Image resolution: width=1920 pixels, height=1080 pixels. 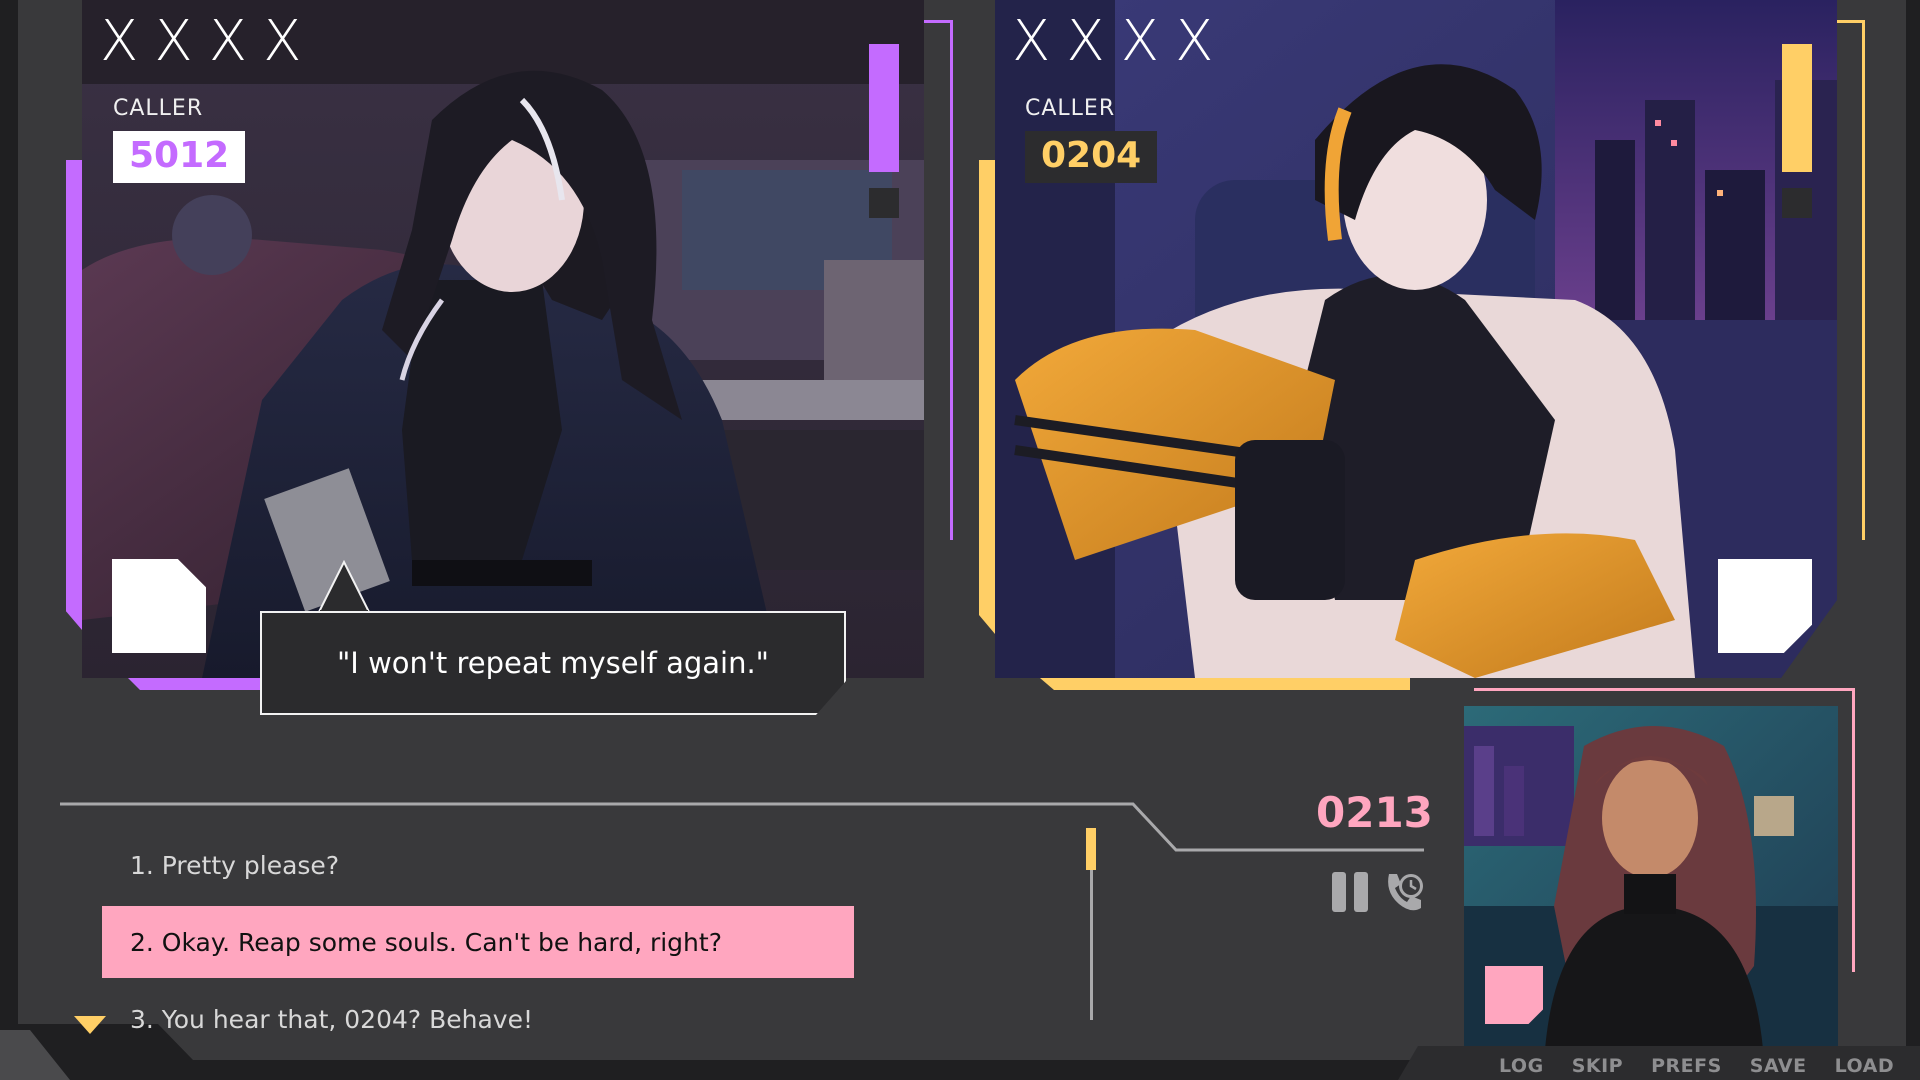 I want to click on status-marks-0204: XXXX, so click(x=1121, y=41).